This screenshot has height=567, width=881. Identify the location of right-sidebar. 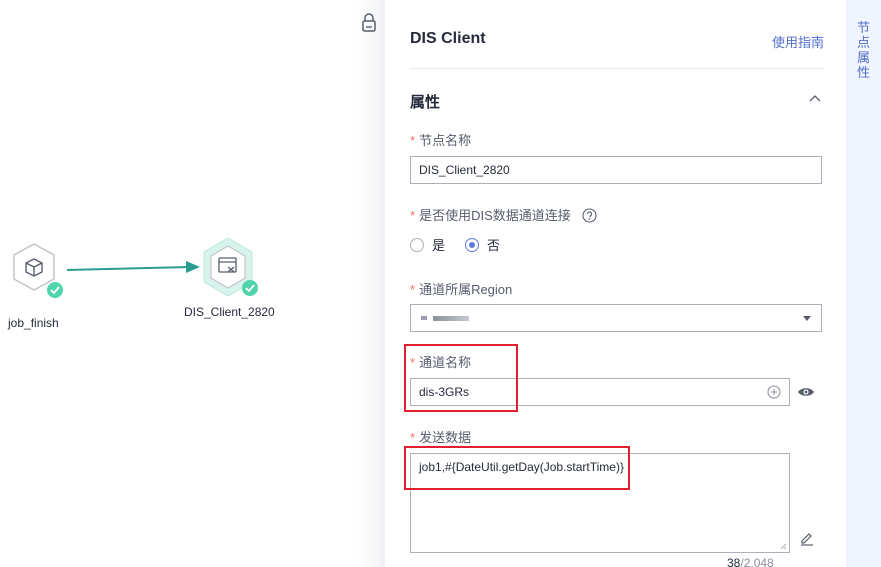
(863, 283).